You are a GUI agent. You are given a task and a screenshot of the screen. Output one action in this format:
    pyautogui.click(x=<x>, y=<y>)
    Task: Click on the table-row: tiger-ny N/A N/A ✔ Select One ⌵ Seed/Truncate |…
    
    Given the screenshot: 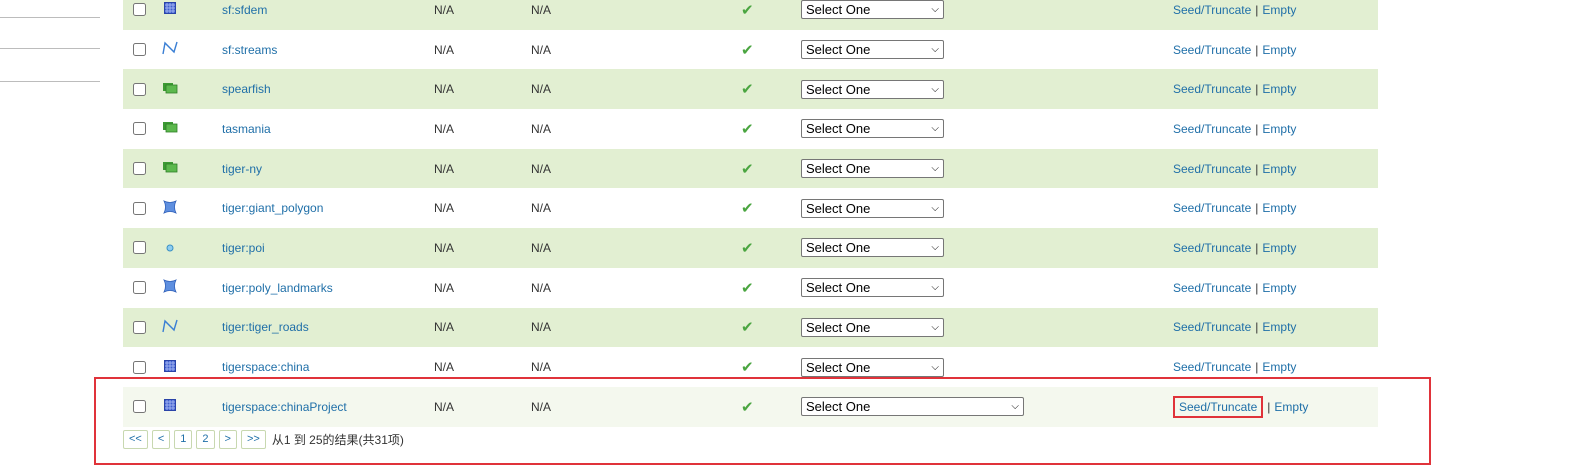 What is the action you would take?
    pyautogui.click(x=750, y=168)
    